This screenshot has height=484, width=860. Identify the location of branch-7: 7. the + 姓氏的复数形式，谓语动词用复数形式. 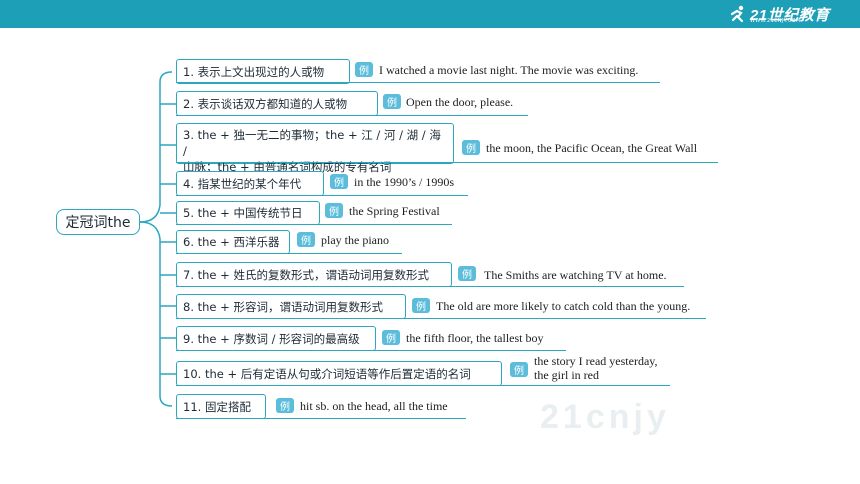
(314, 274).